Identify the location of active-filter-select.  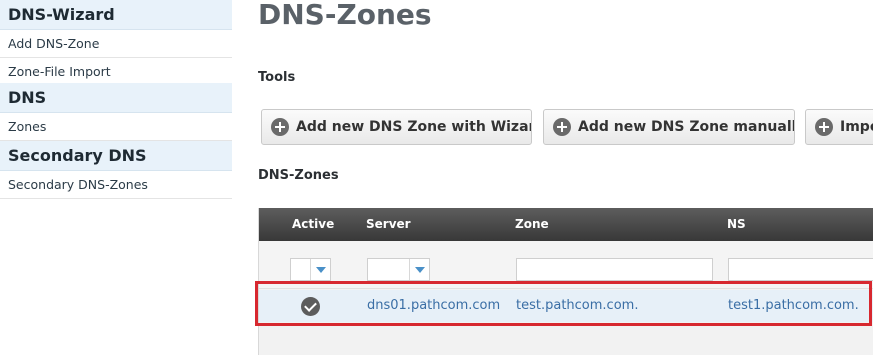
(310, 269).